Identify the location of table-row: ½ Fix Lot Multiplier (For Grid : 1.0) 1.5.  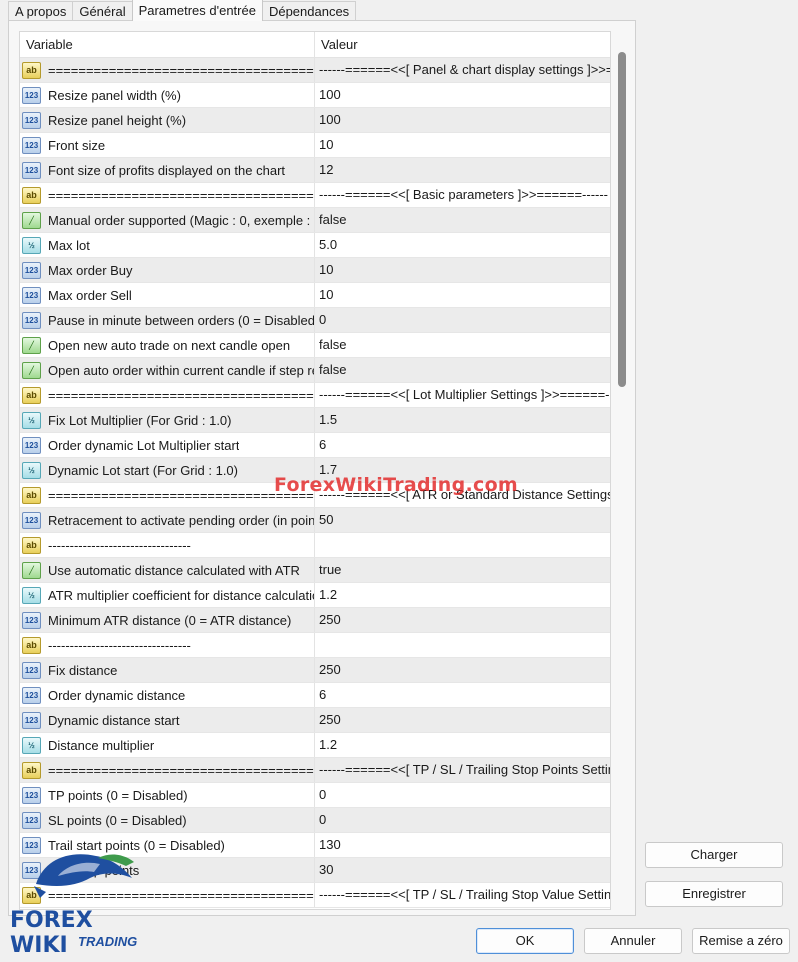
(315, 420).